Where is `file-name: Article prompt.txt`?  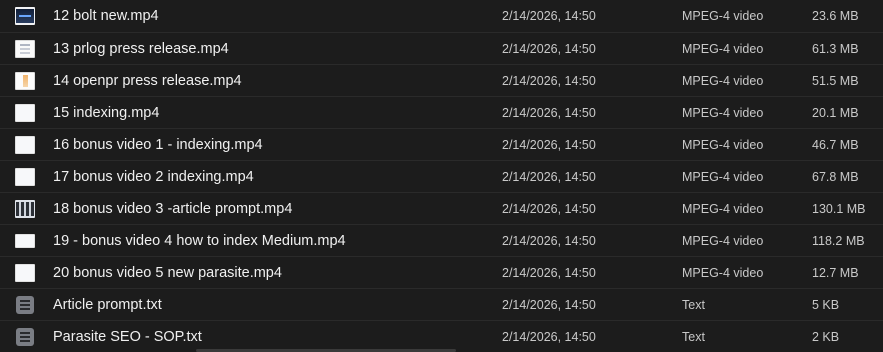 file-name: Article prompt.txt is located at coordinates (107, 305).